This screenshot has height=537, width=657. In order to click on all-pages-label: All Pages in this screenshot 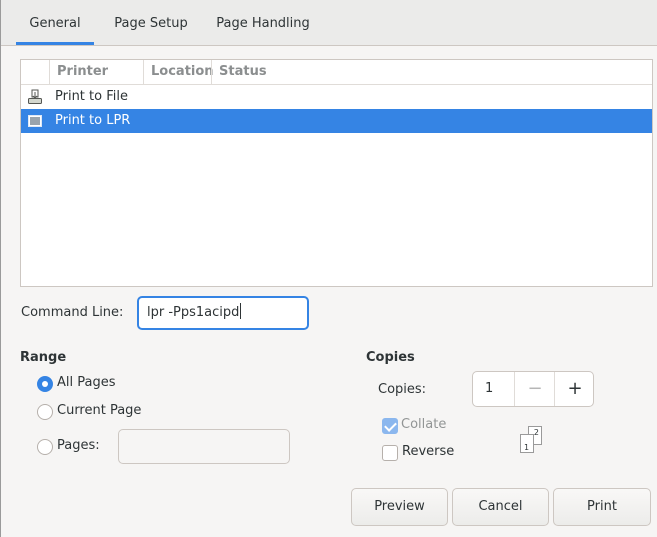, I will do `click(86, 382)`.